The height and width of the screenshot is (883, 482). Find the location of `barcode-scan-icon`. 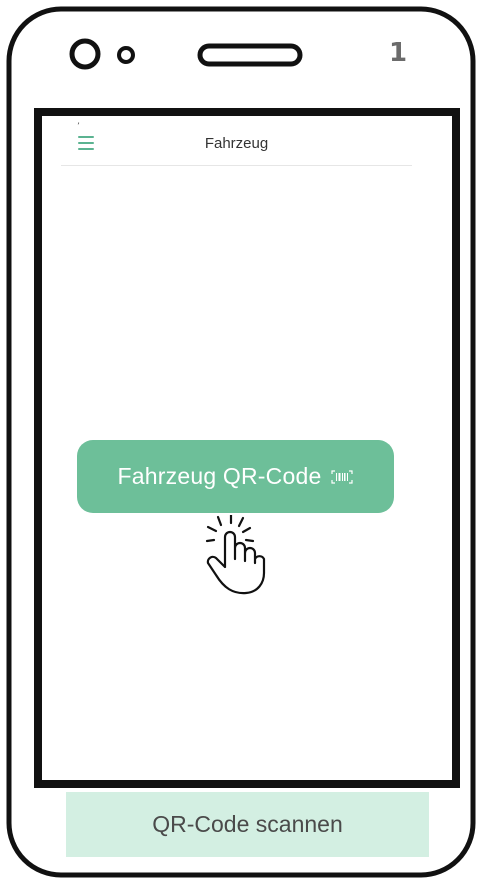

barcode-scan-icon is located at coordinates (342, 476).